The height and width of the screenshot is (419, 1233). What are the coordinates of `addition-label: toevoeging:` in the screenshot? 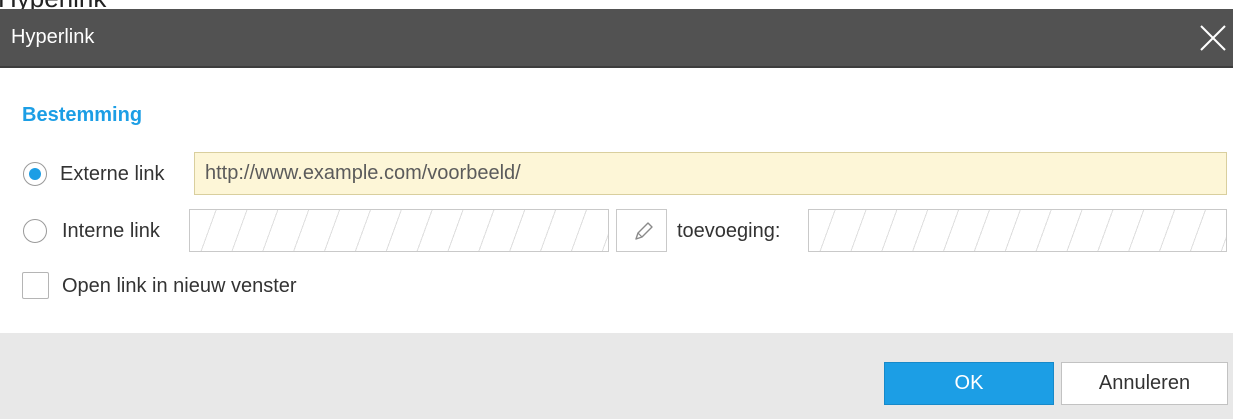 It's located at (729, 231).